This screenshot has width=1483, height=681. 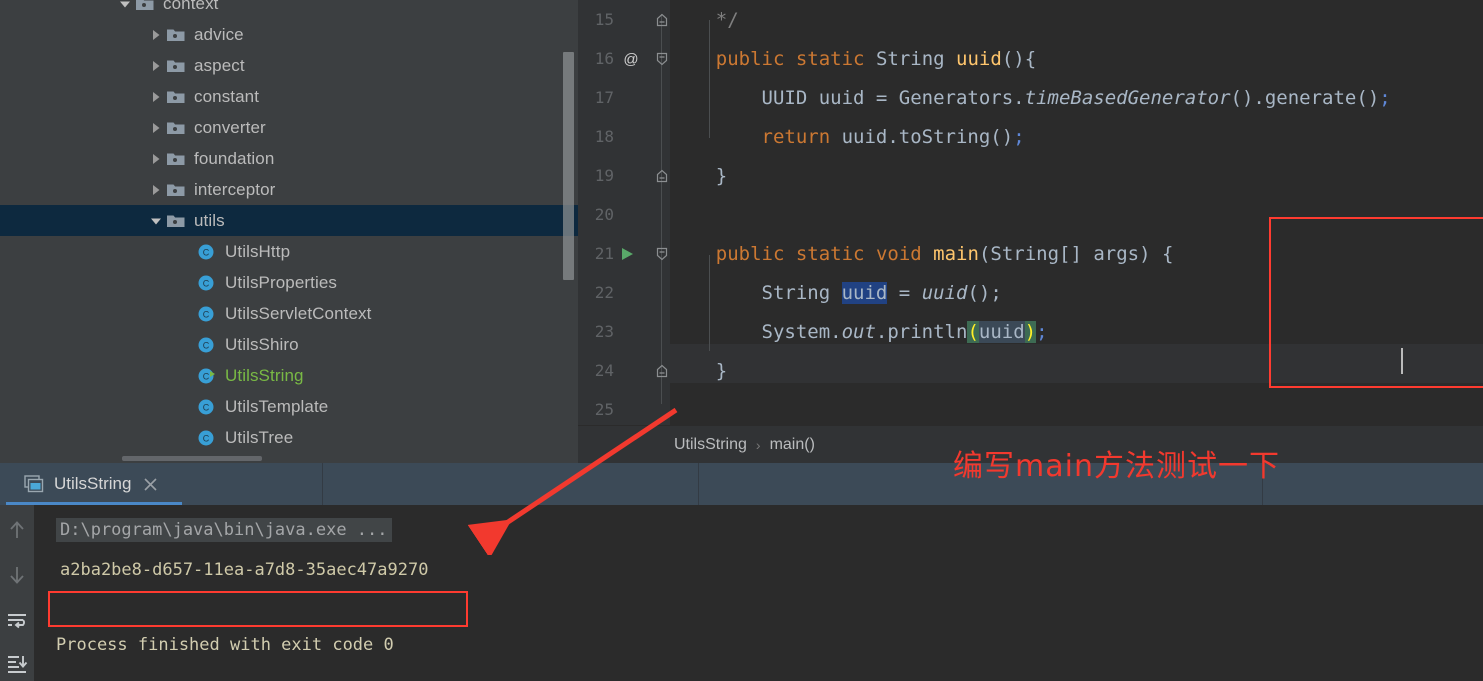 What do you see at coordinates (624, 175) in the screenshot?
I see `gutter-line-19: 19` at bounding box center [624, 175].